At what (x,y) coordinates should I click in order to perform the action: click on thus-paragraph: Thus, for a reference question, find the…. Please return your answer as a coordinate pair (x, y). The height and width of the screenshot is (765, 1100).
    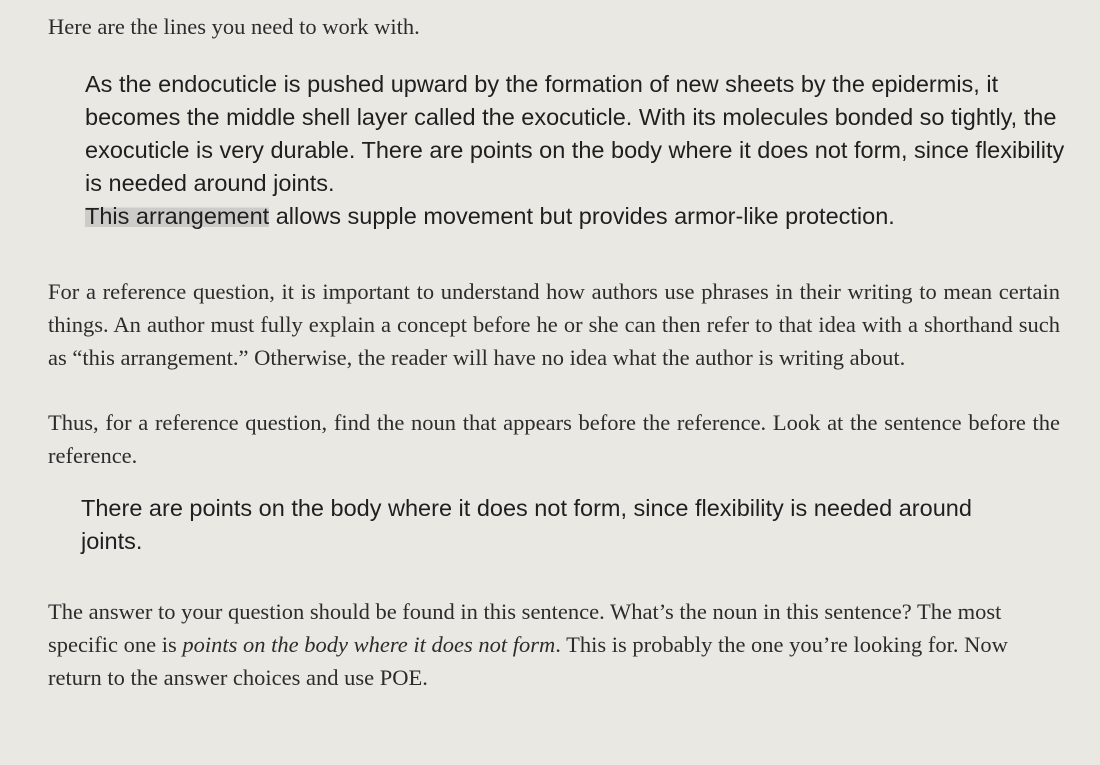
    Looking at the image, I should click on (554, 439).